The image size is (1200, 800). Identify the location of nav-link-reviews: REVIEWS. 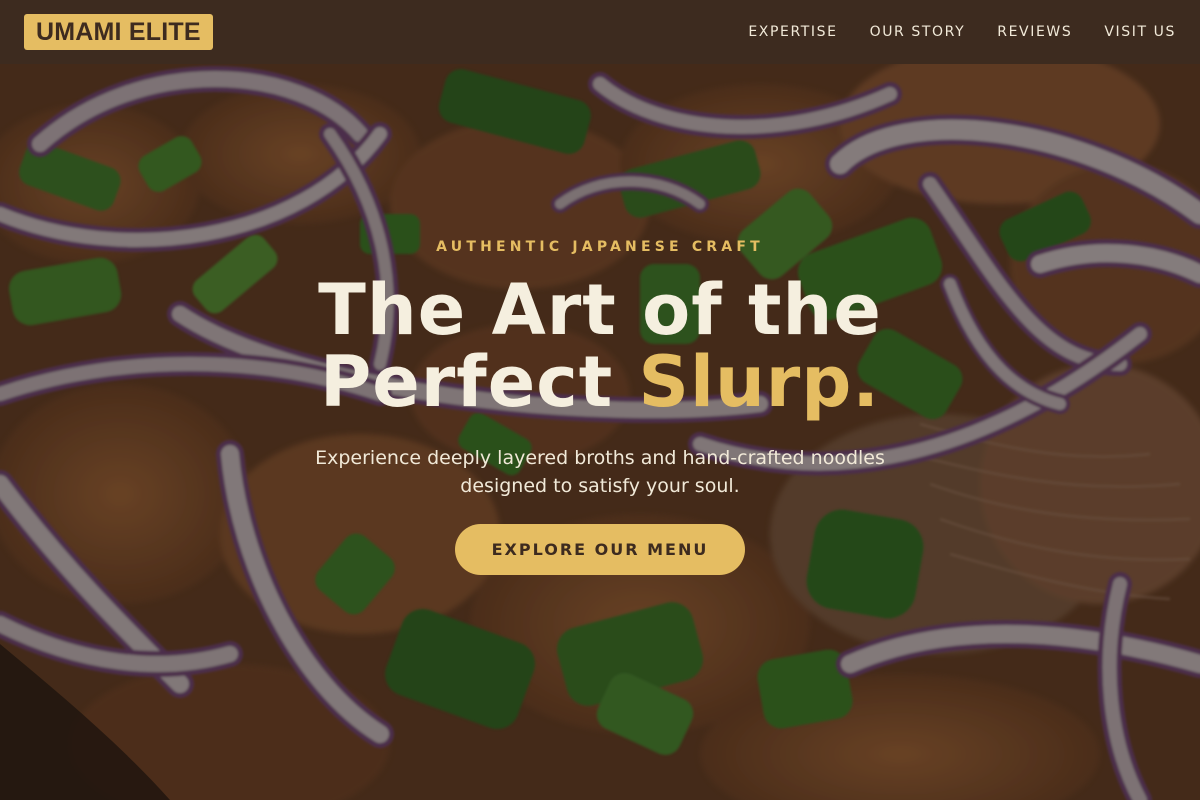
(1034, 32).